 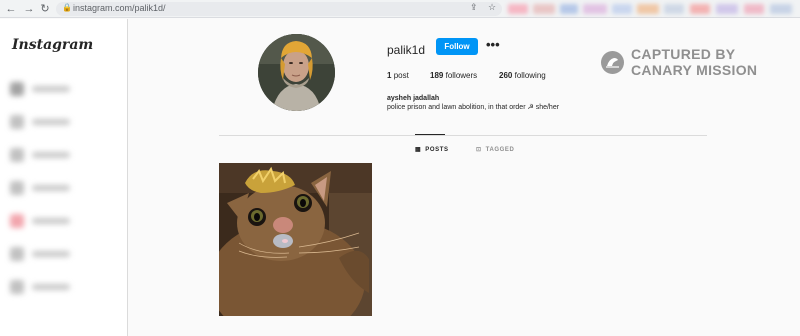 What do you see at coordinates (296, 72) in the screenshot?
I see `avatar` at bounding box center [296, 72].